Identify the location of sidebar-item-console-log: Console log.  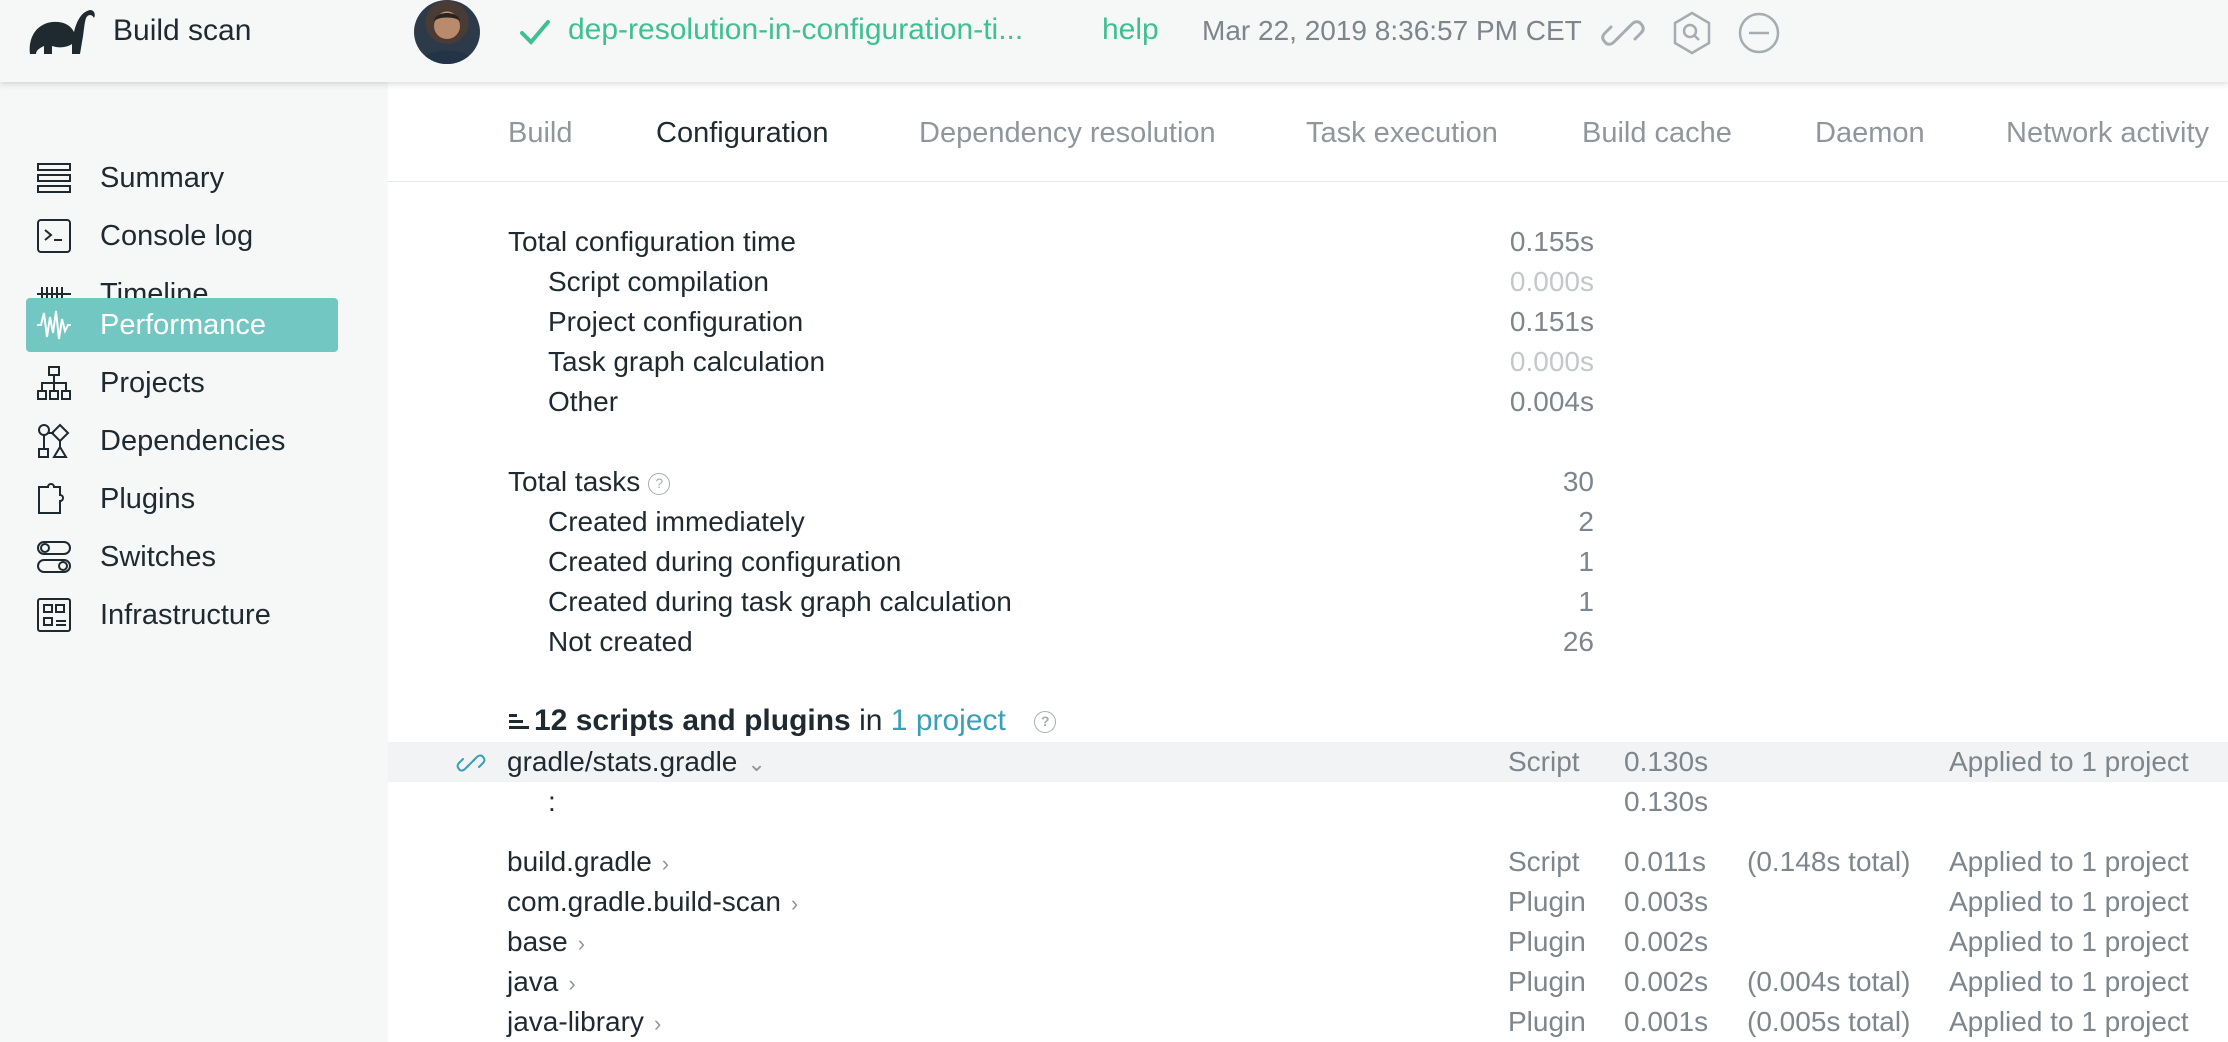
(182, 236).